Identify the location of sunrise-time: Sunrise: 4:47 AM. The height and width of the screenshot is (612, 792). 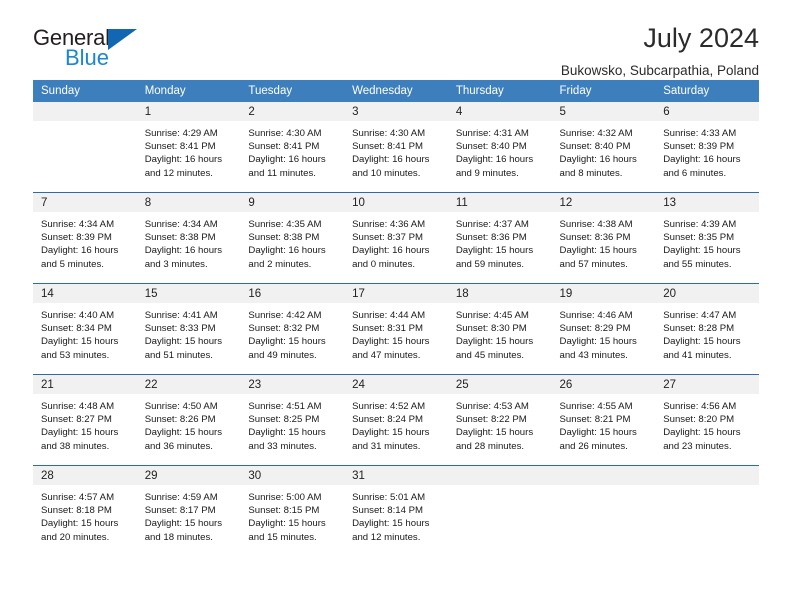
(700, 315).